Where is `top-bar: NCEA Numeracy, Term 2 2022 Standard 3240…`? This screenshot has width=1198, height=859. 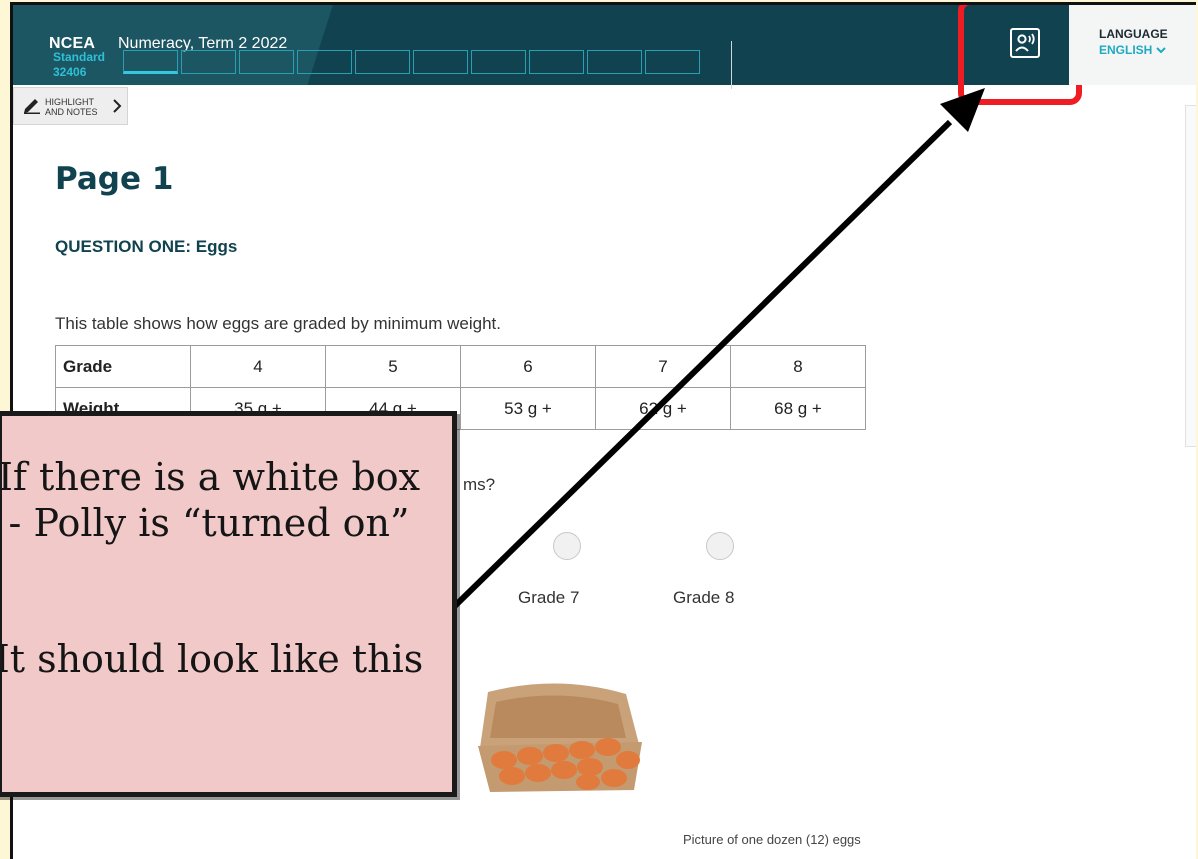
top-bar: NCEA Numeracy, Term 2 2022 Standard 3240… is located at coordinates (541, 47).